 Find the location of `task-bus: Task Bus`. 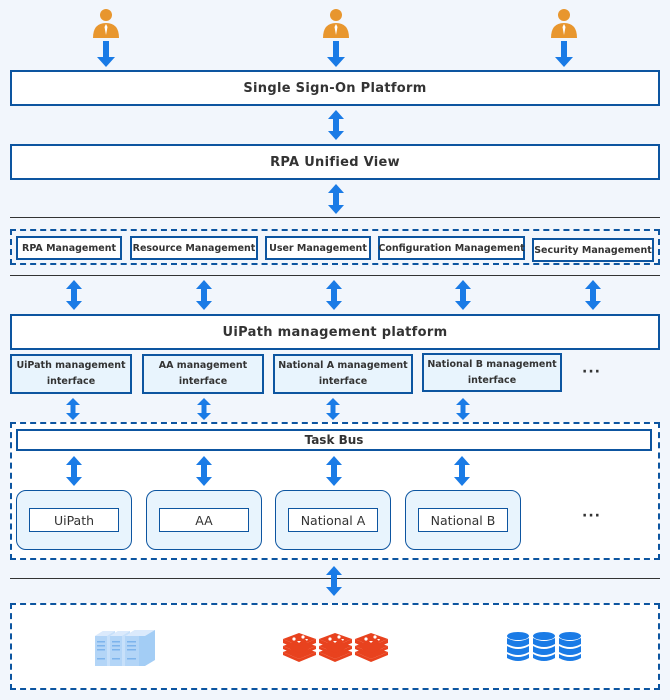

task-bus: Task Bus is located at coordinates (334, 440).